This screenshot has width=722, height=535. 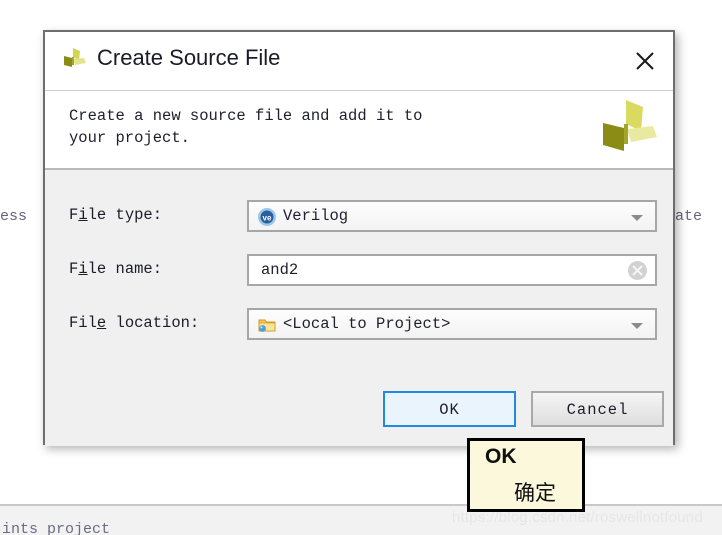 What do you see at coordinates (359, 61) in the screenshot?
I see `dialog-title-bar: Create Source File` at bounding box center [359, 61].